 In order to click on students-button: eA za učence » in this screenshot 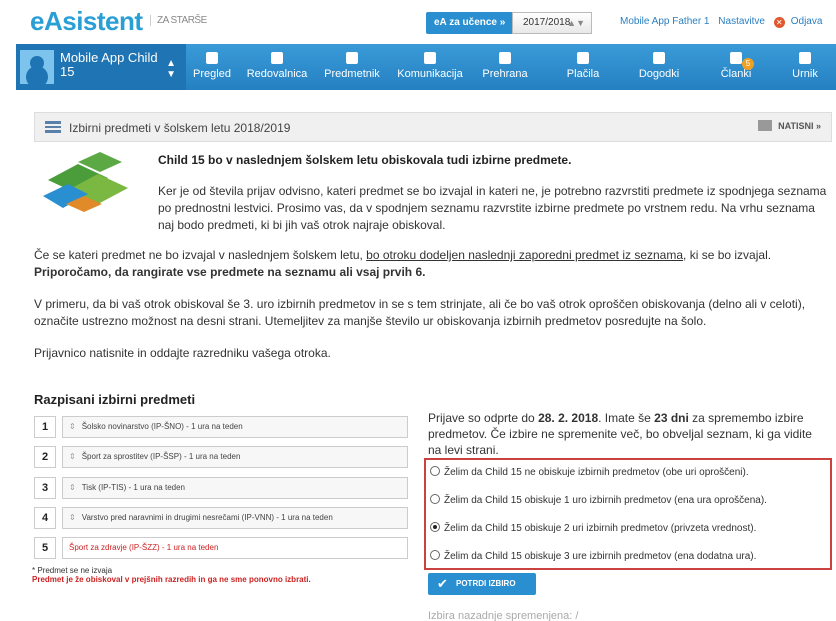, I will do `click(470, 23)`.